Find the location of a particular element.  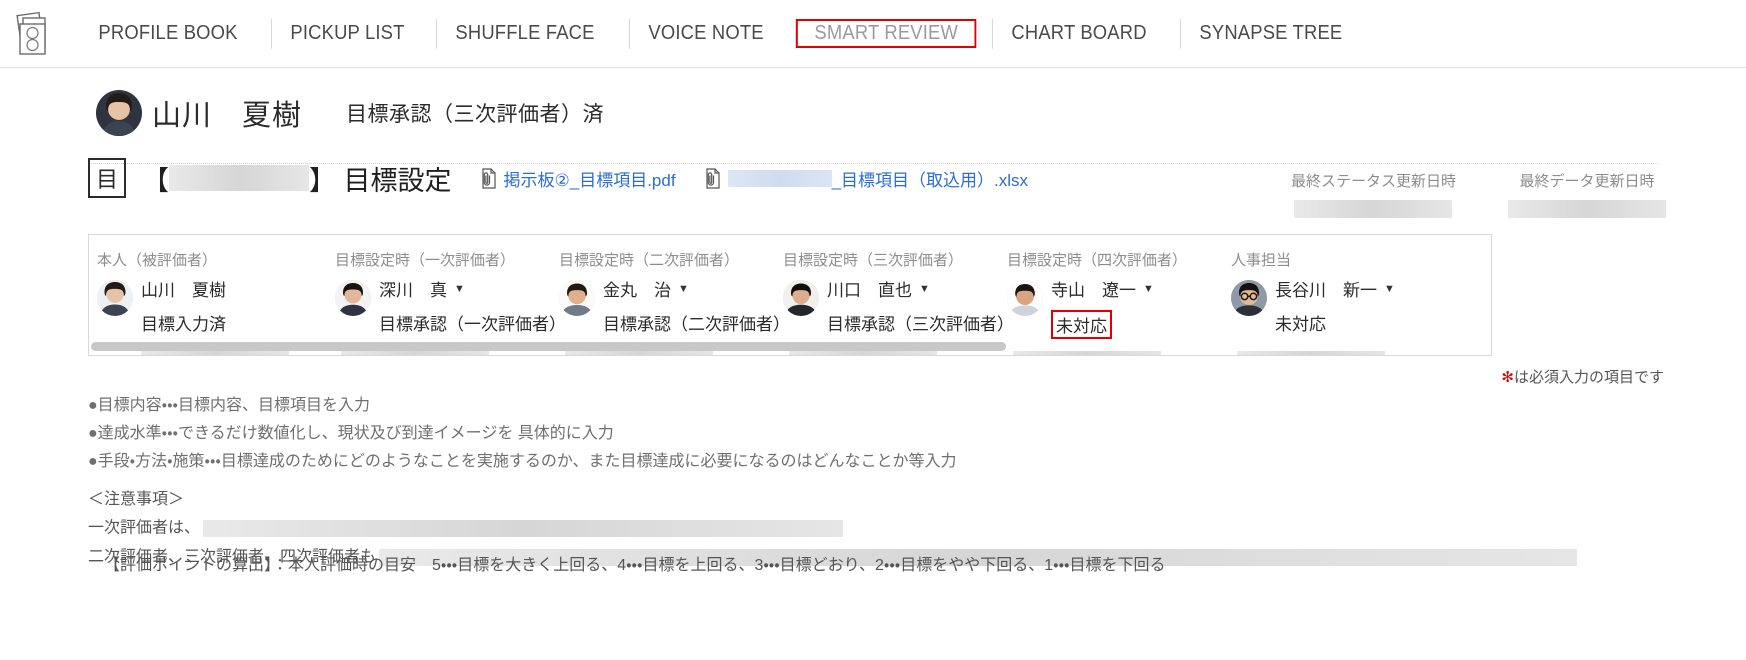

evaluator-name-text: 長谷川 新一 is located at coordinates (1326, 290).